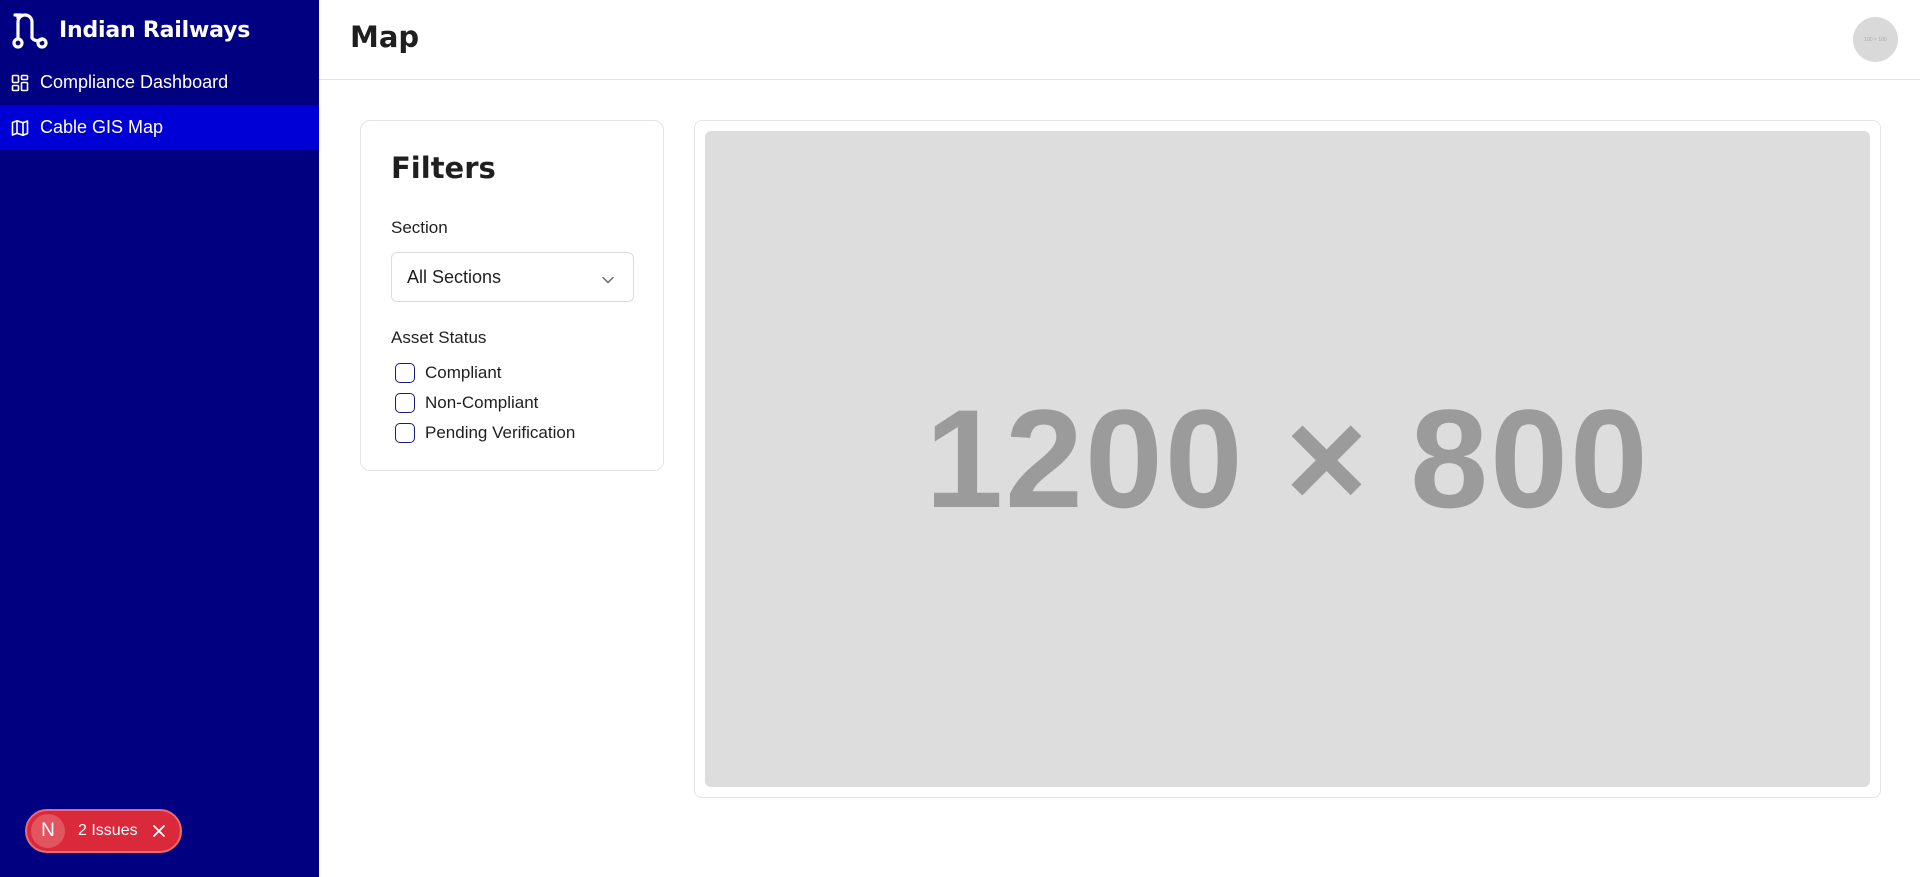 The image size is (1920, 877). I want to click on sidebar-item-cable-gis-map: Cable GIS Map, so click(159, 127).